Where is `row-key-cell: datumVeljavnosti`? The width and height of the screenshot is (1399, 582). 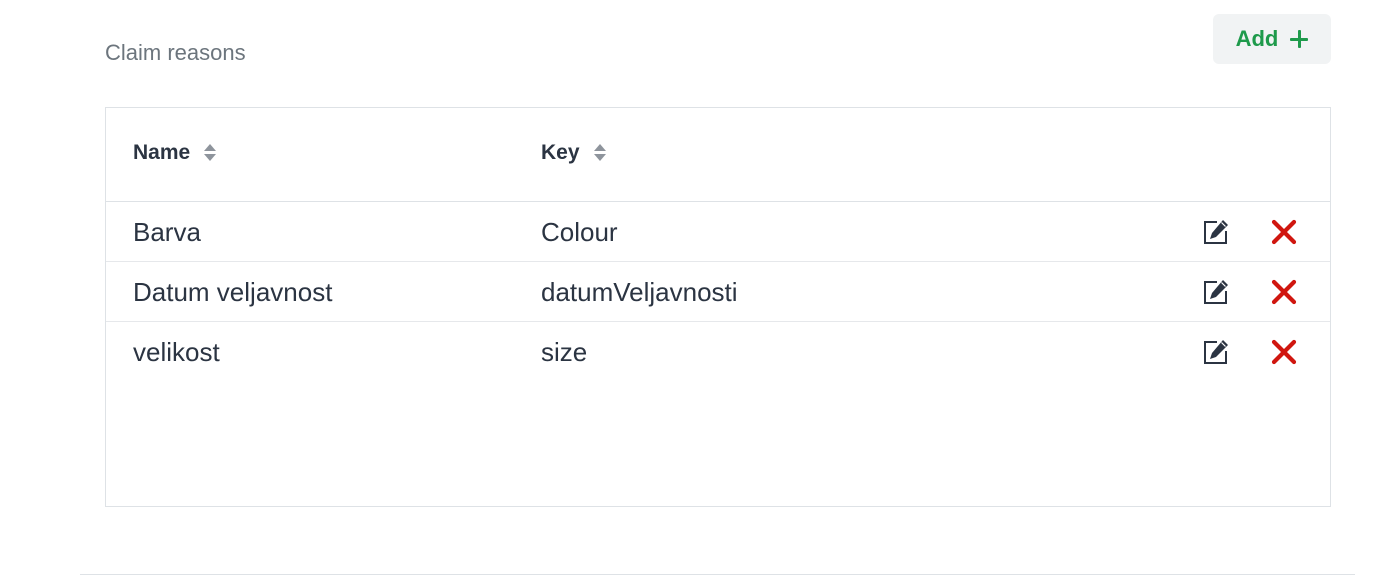 row-key-cell: datumVeljavnosti is located at coordinates (639, 292).